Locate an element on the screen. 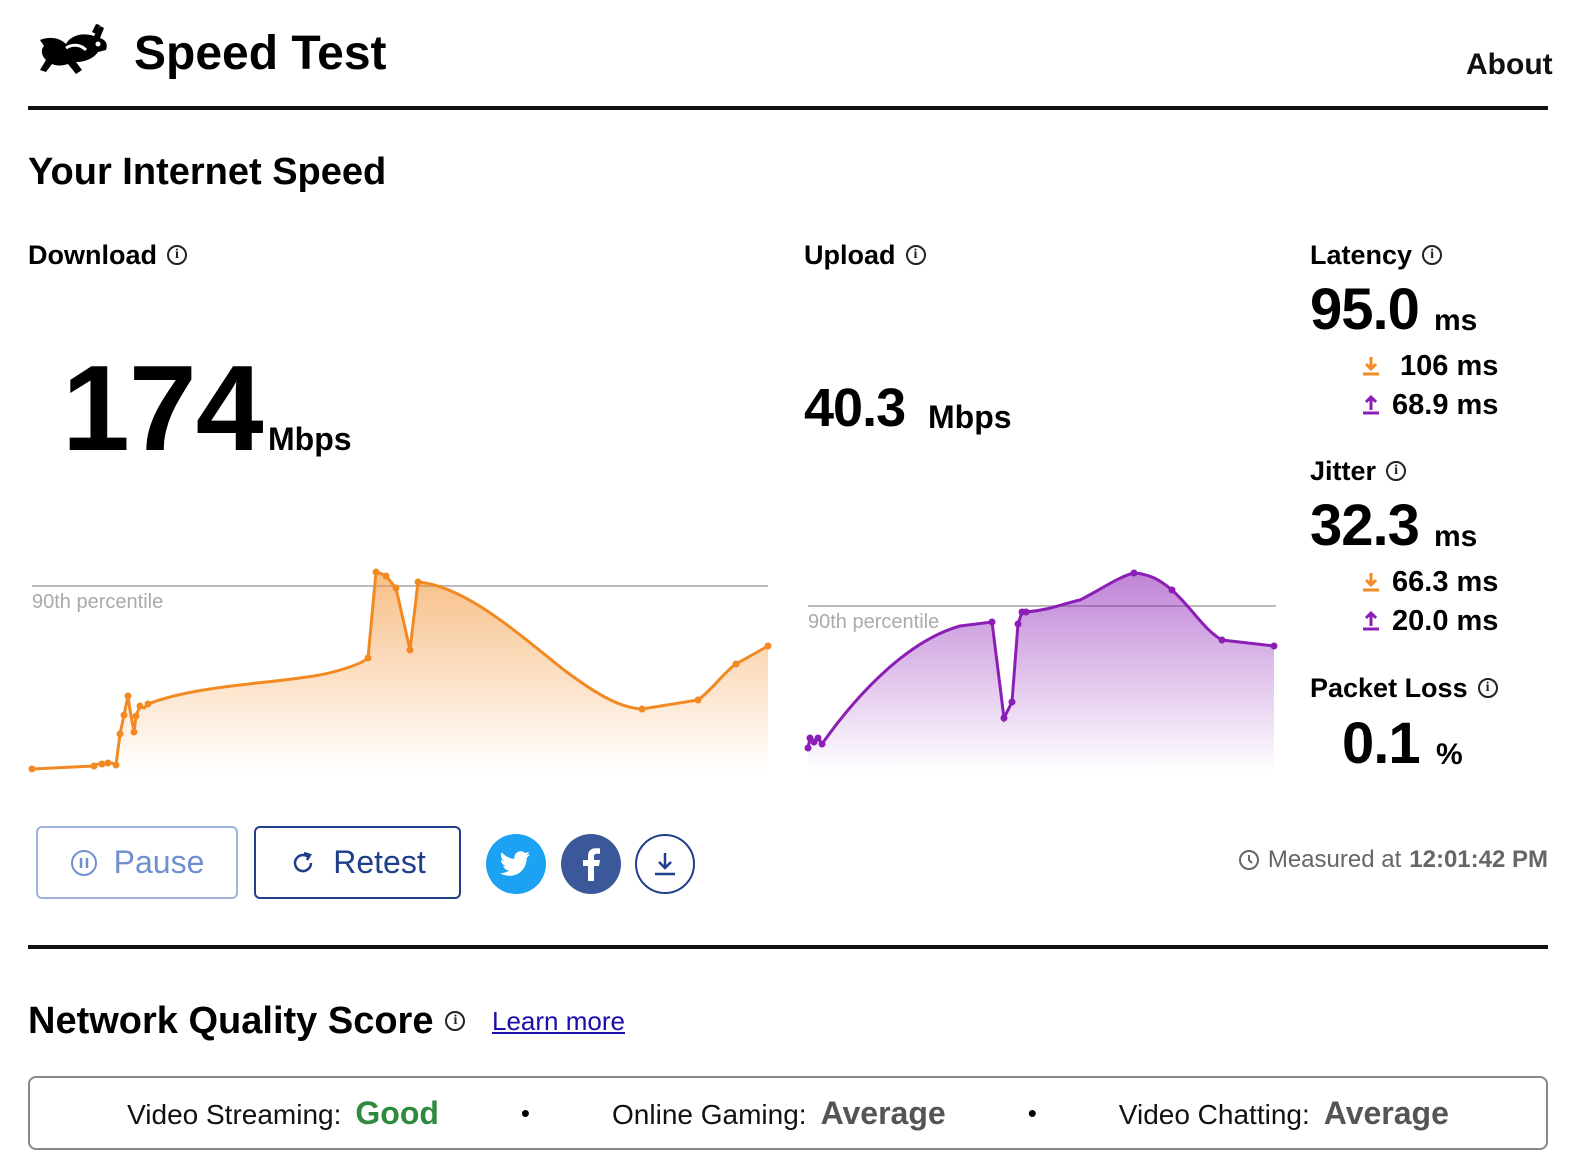  facebook-share-button is located at coordinates (591, 864).